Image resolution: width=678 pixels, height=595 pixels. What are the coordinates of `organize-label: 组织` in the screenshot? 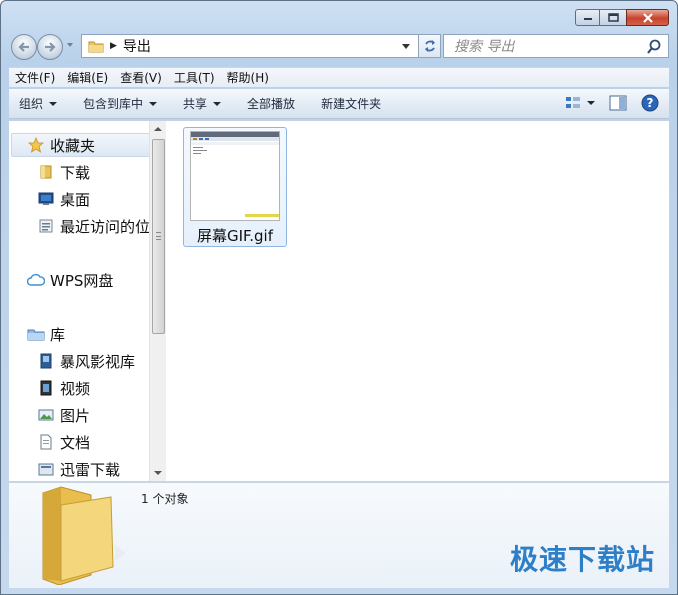 It's located at (31, 104).